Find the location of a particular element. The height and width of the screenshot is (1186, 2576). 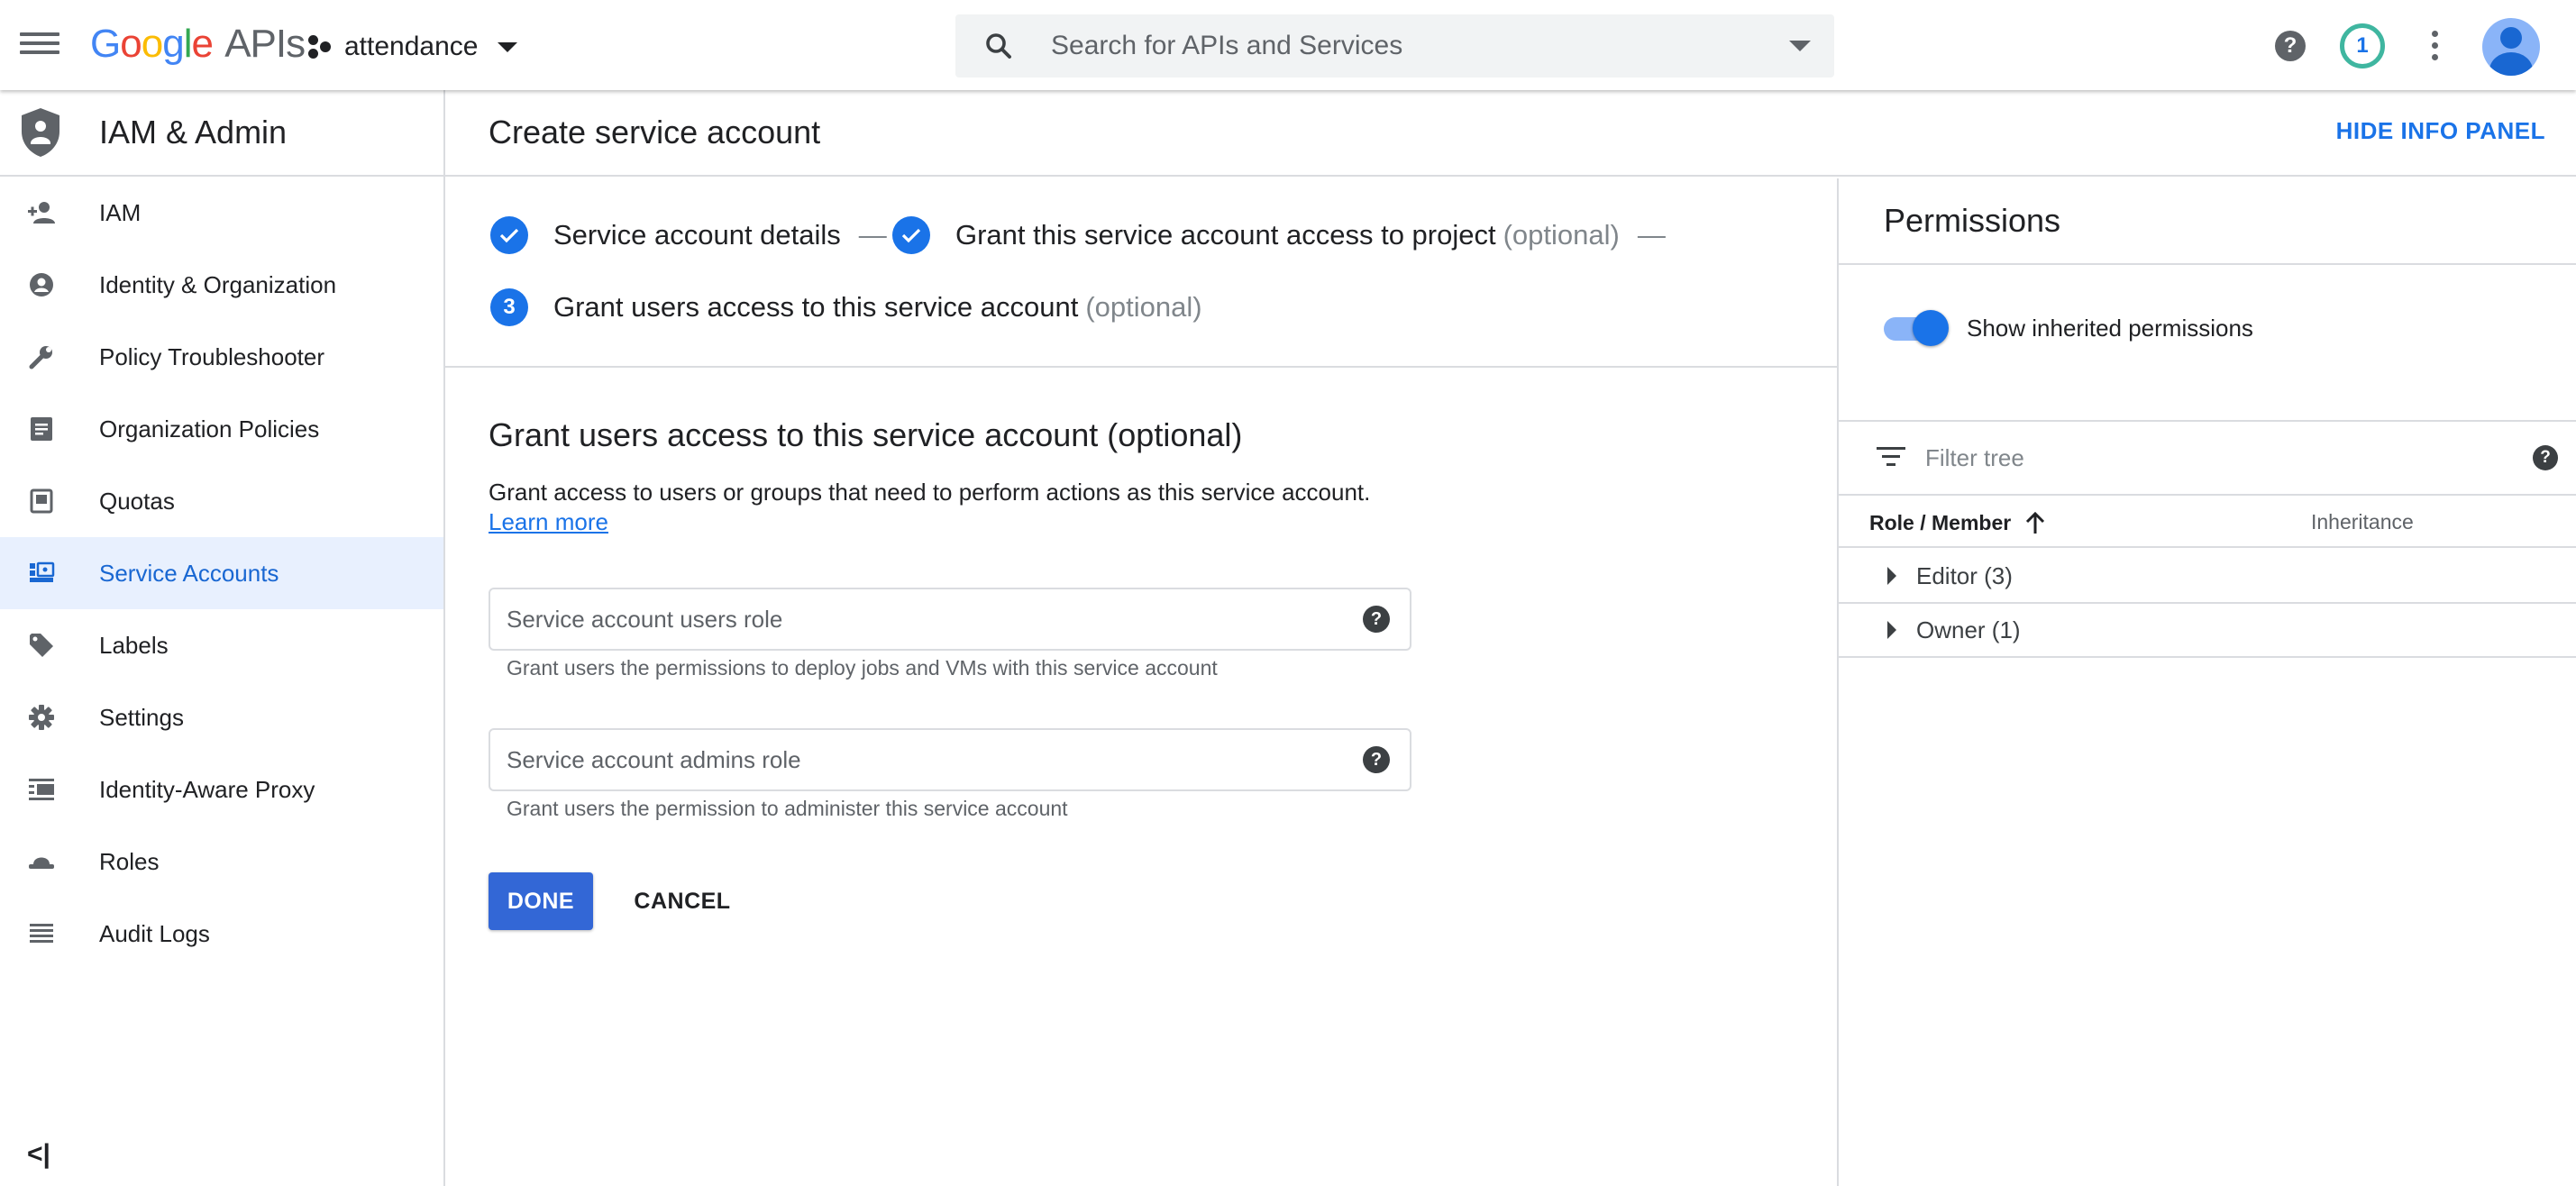

search-input: Search for APIs and Services is located at coordinates (1420, 46).